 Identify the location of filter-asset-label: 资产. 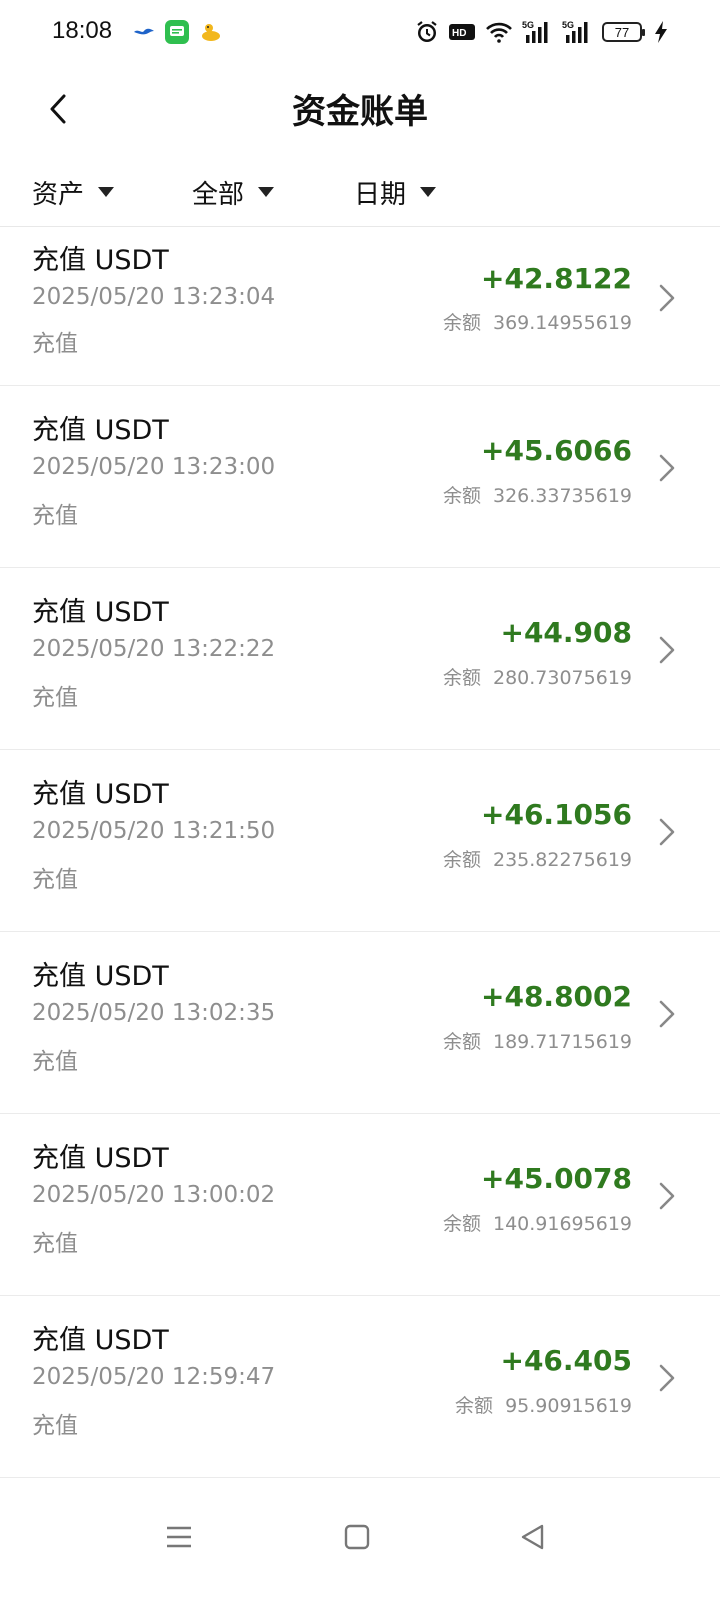
(58, 194).